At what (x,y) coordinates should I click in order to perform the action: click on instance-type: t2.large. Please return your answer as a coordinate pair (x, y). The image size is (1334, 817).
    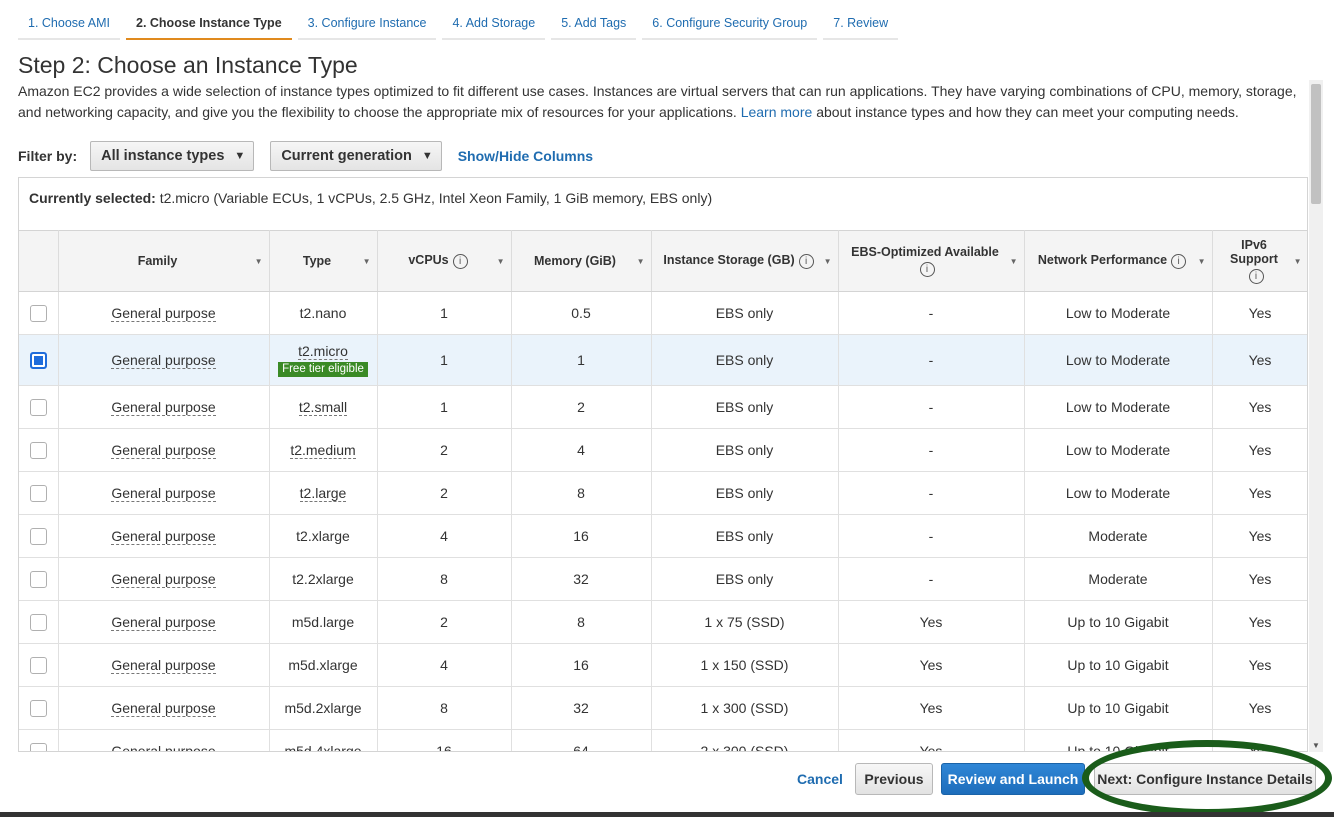
    Looking at the image, I should click on (323, 493).